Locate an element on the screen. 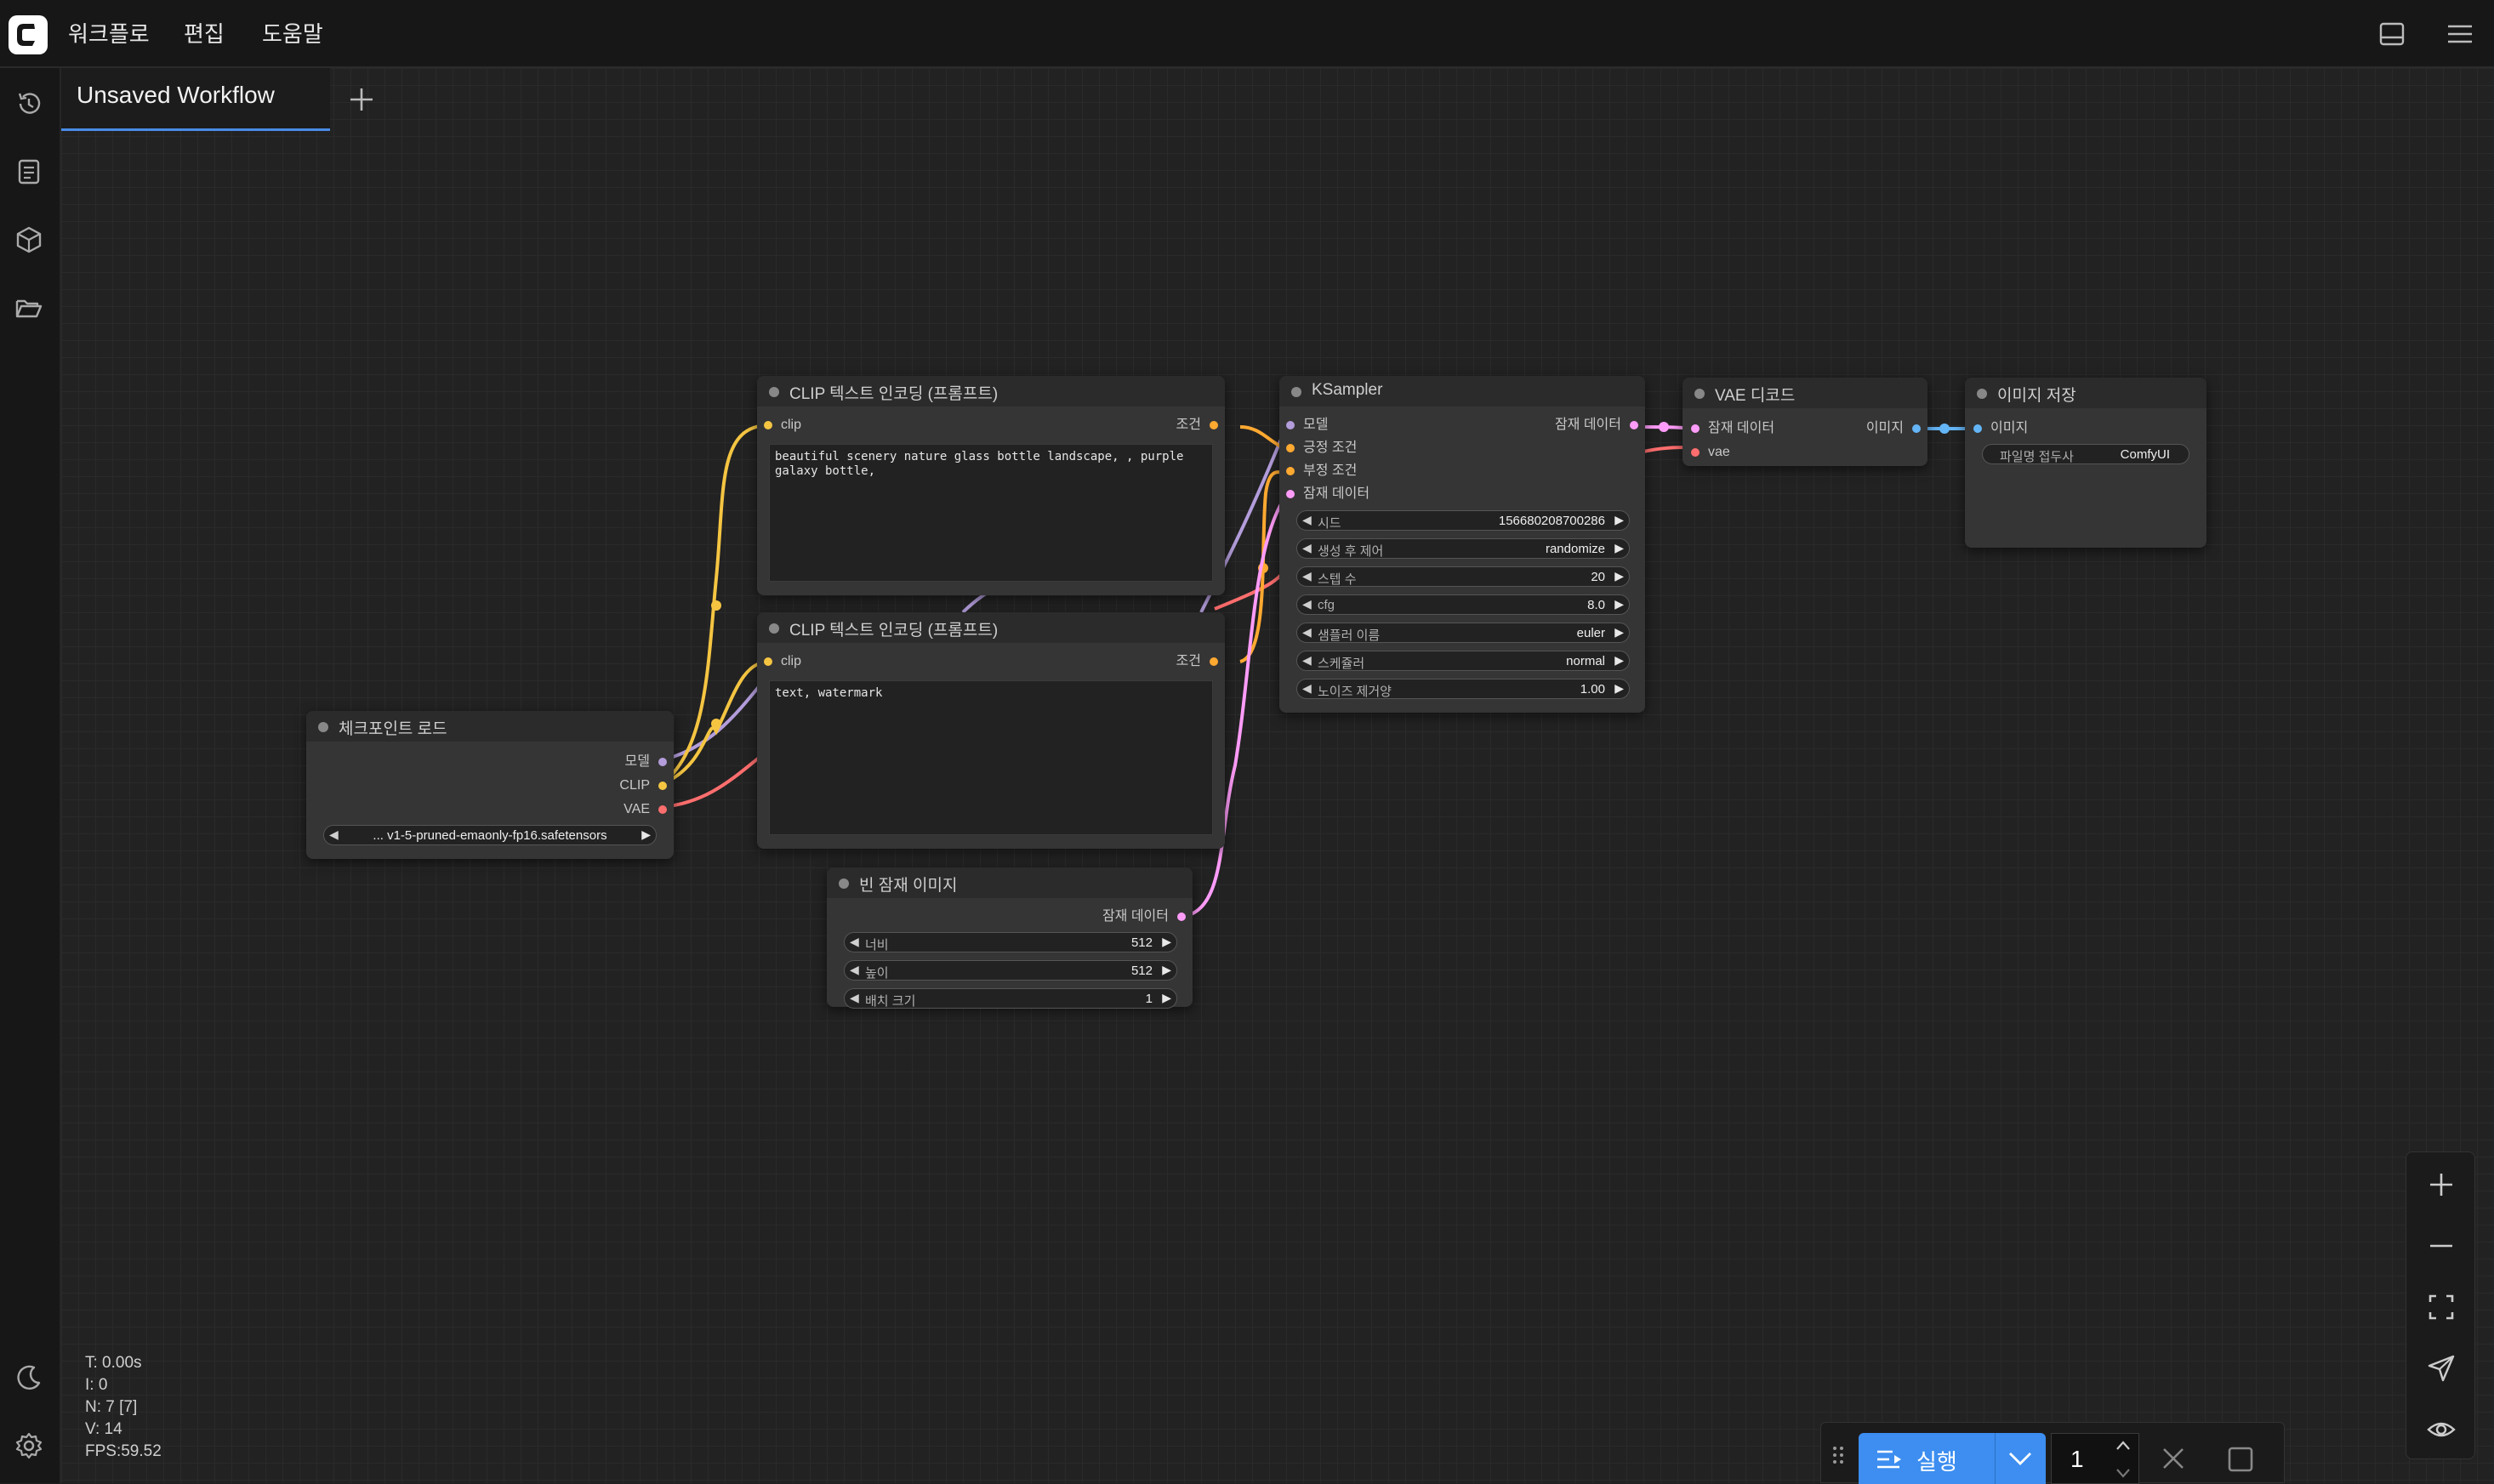  node-save-image: 이미지 저장 이미지 파일명 접두사 ComfyUI is located at coordinates (2085, 463).